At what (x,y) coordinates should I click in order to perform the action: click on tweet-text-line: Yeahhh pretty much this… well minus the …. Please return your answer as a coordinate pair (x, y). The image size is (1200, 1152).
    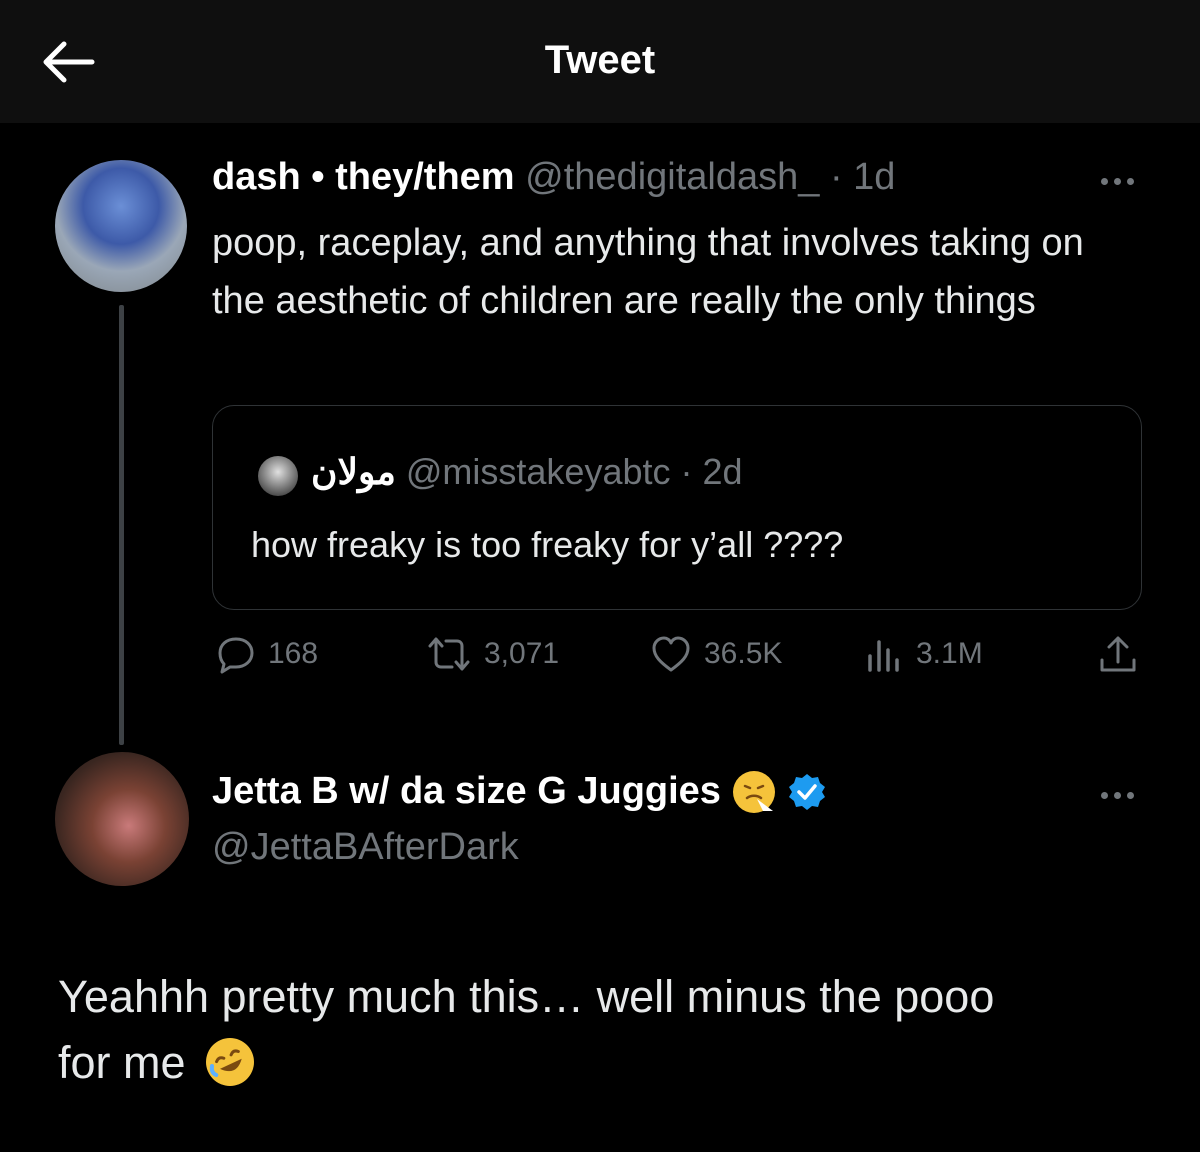
    Looking at the image, I should click on (526, 996).